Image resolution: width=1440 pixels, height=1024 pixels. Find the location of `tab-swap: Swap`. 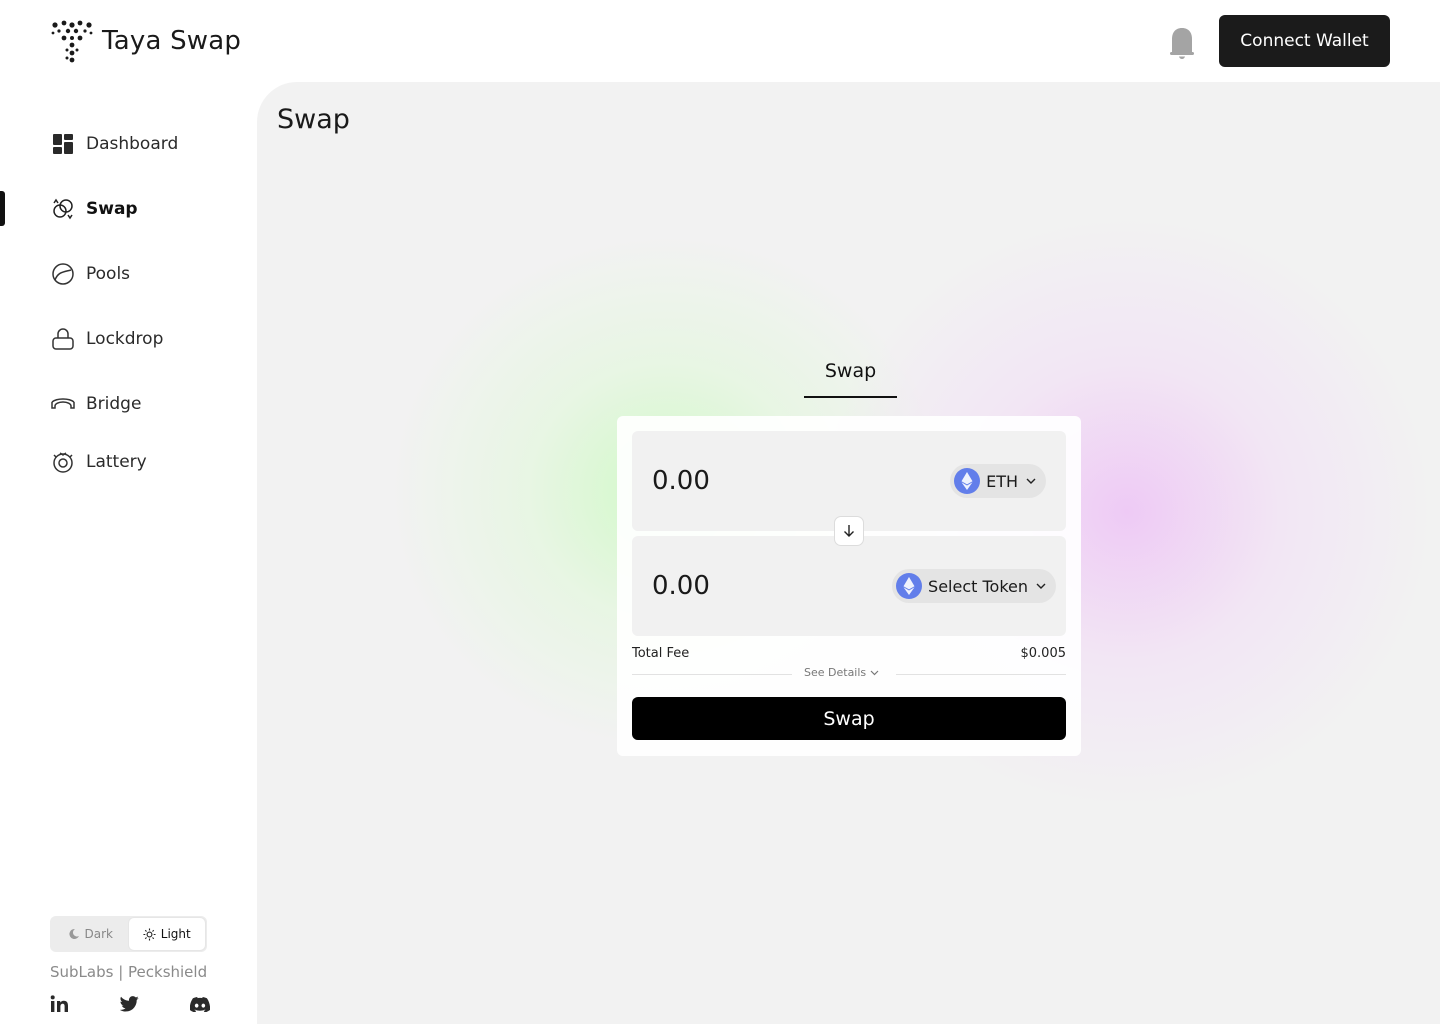

tab-swap: Swap is located at coordinates (850, 379).